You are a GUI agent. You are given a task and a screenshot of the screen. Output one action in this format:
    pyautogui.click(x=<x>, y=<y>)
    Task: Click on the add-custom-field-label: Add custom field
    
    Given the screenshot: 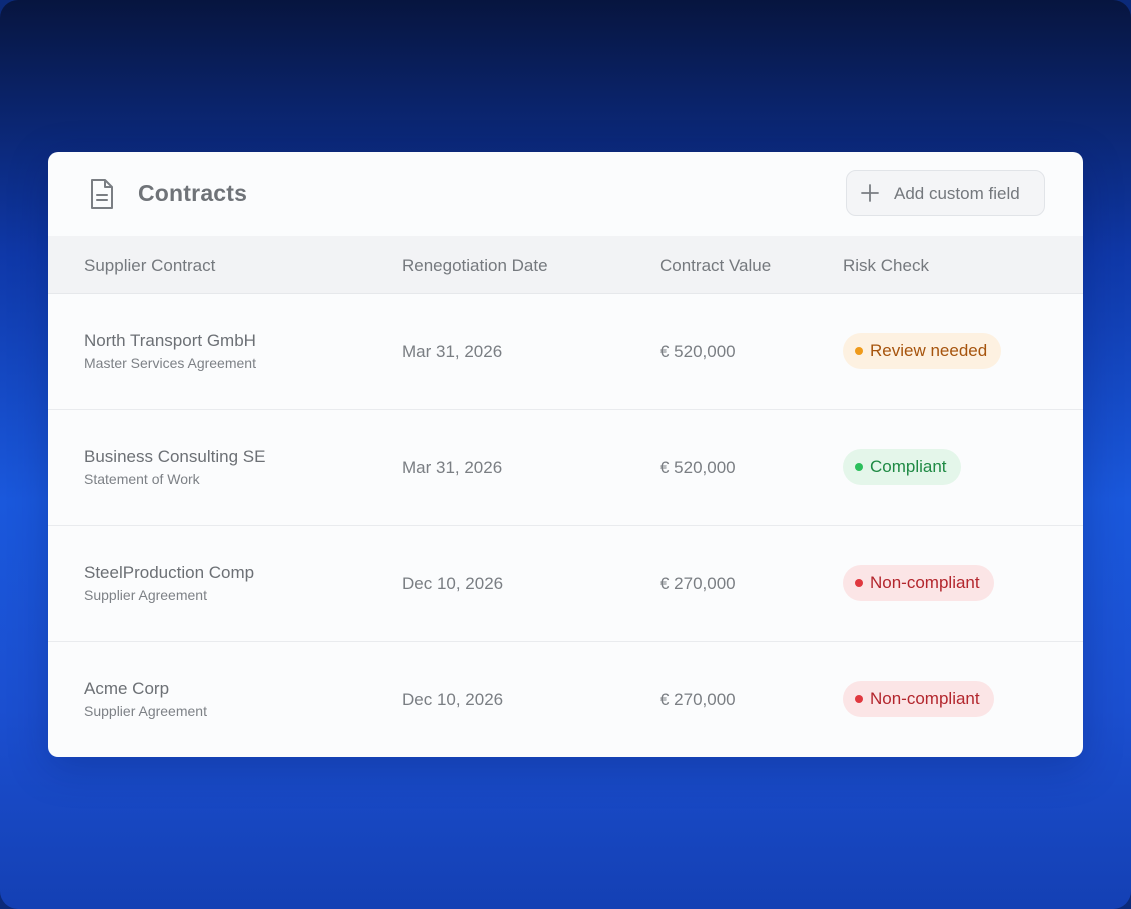 What is the action you would take?
    pyautogui.click(x=957, y=193)
    